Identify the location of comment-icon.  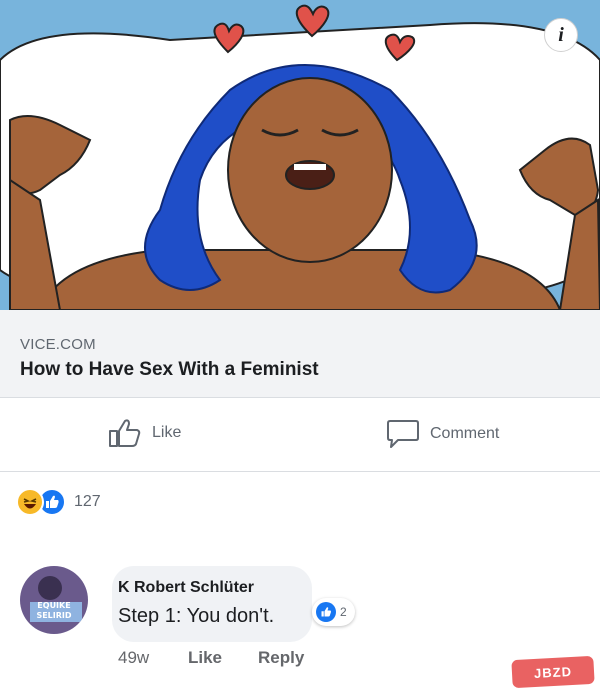
(403, 434).